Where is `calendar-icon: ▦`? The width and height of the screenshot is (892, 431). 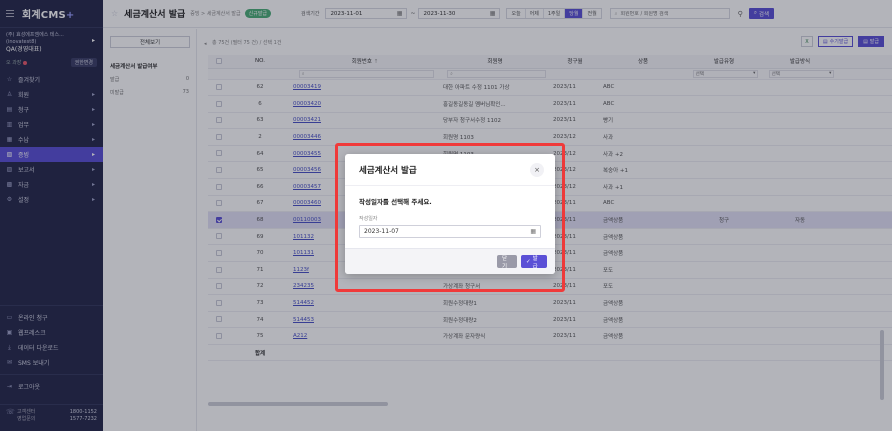
calendar-icon: ▦ is located at coordinates (533, 231).